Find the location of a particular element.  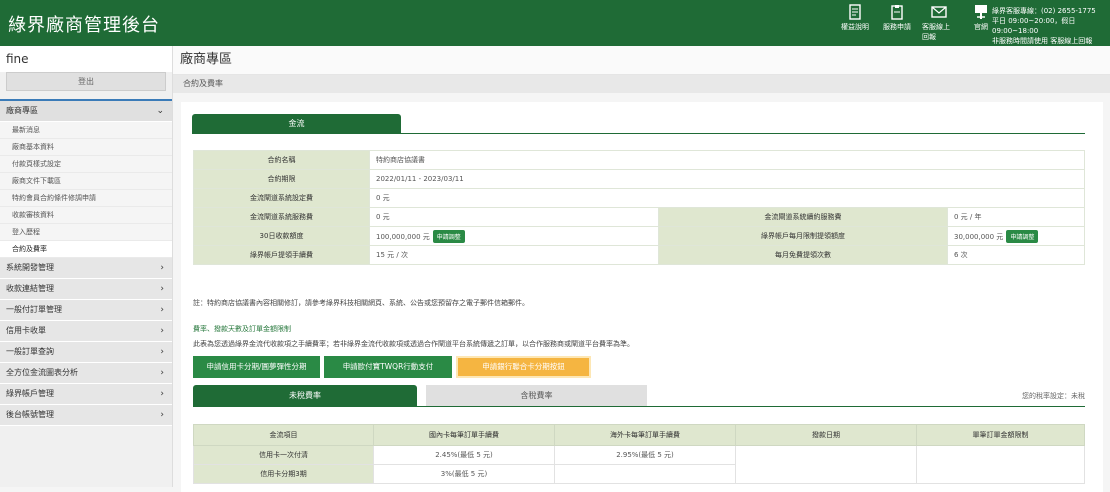

table-row: 金流閘道系統服務費 0 元 金流閘道系統續約服務費 0 元 / 年 is located at coordinates (639, 217).